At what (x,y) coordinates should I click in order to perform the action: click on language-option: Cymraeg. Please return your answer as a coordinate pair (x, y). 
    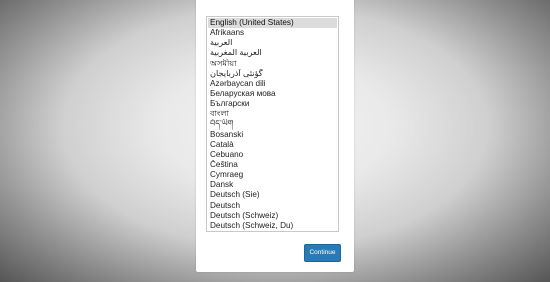
    Looking at the image, I should click on (272, 175).